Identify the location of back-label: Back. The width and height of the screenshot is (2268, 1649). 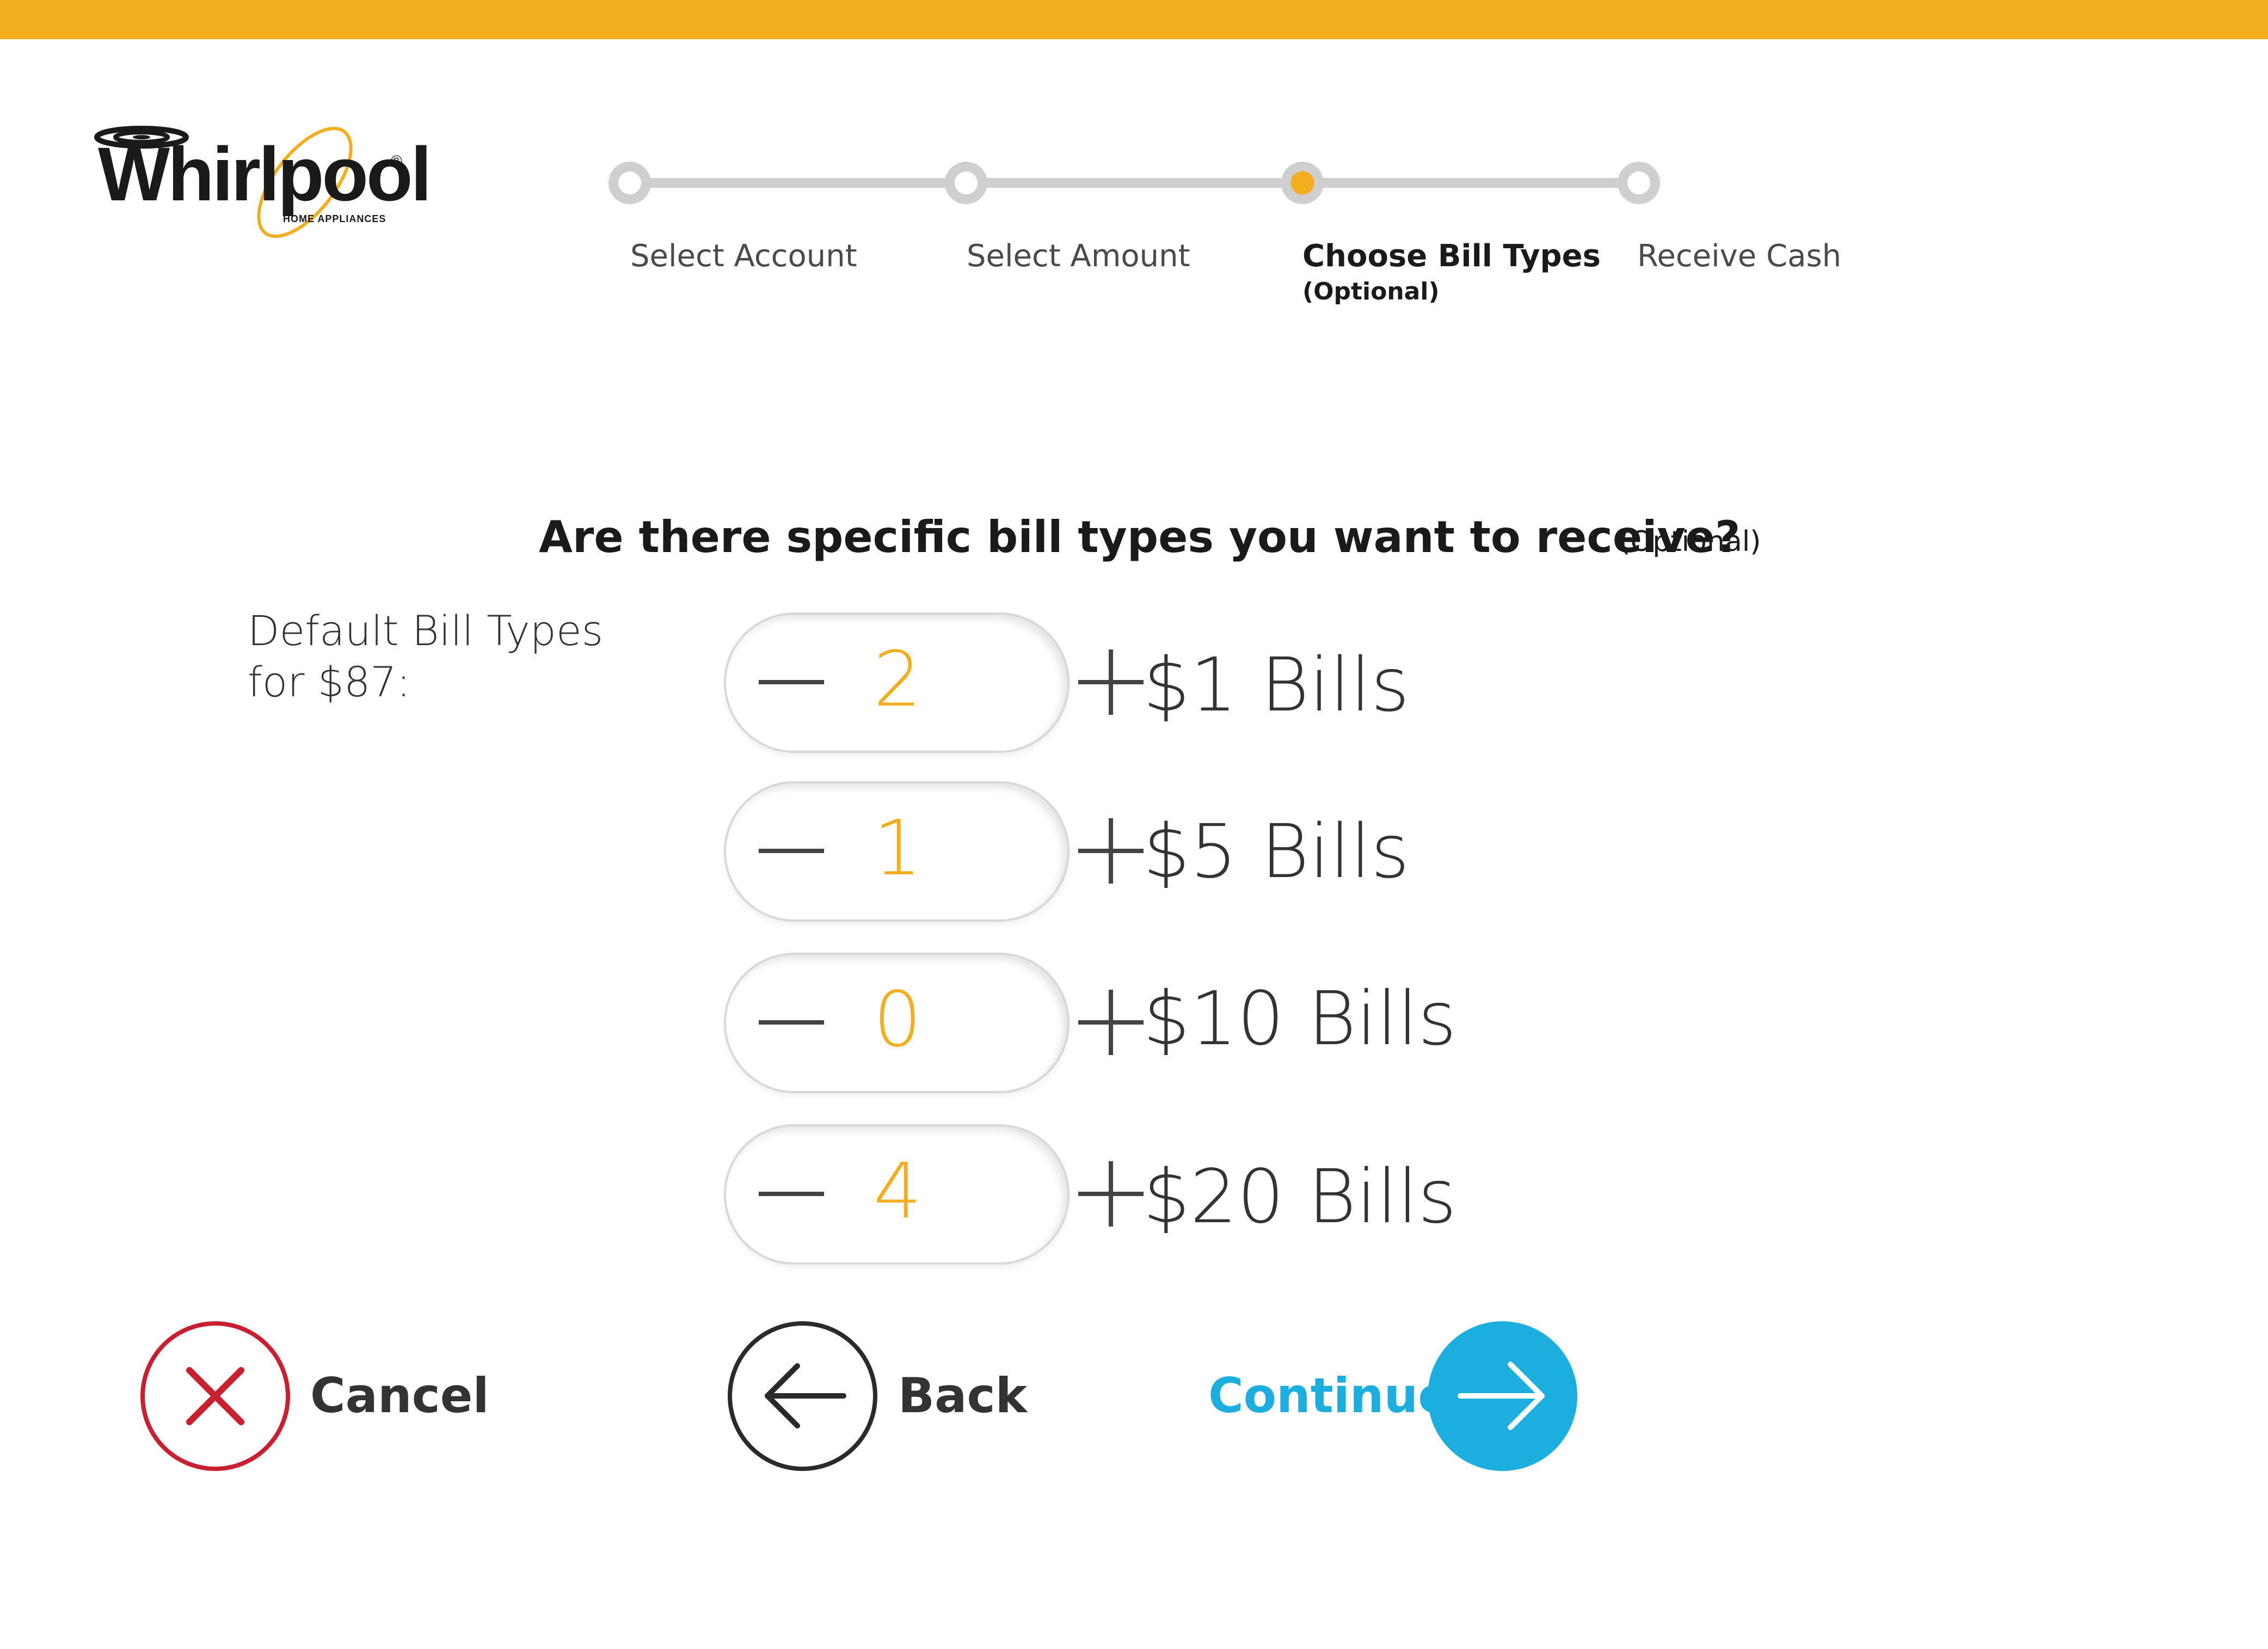
(962, 1396).